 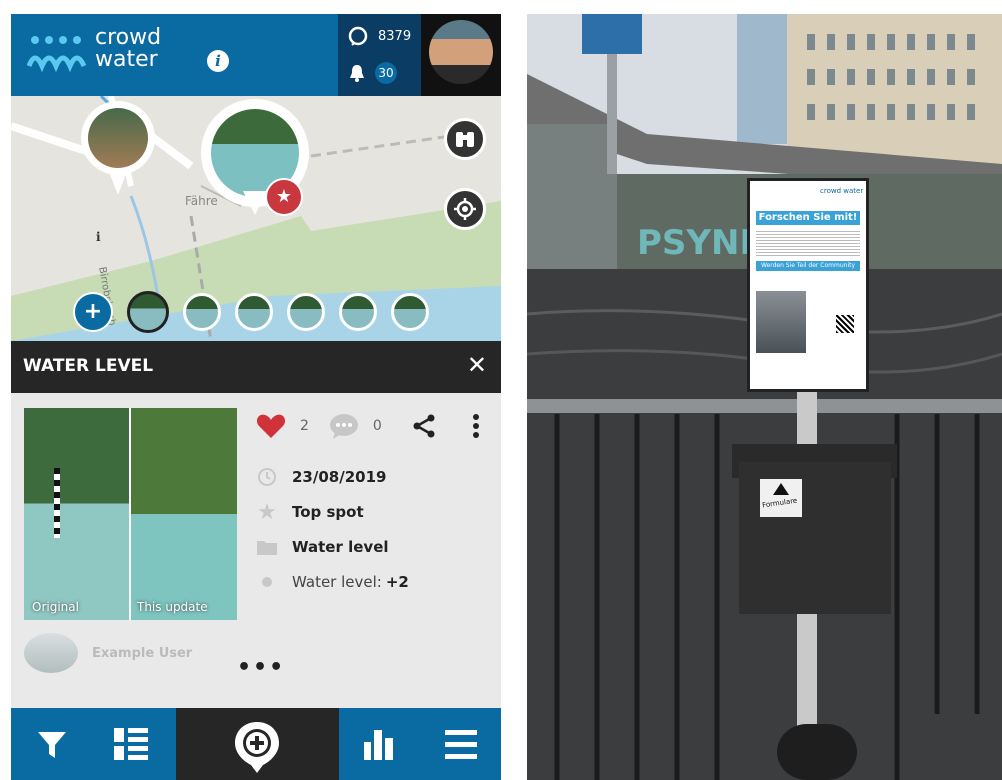 I want to click on map-pin-selected: ★, so click(x=255, y=157).